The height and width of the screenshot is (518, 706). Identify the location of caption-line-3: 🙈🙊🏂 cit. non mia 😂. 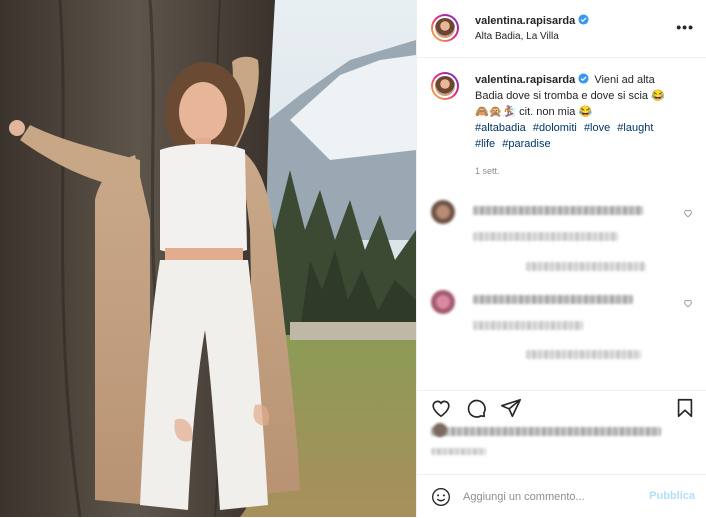
(534, 112).